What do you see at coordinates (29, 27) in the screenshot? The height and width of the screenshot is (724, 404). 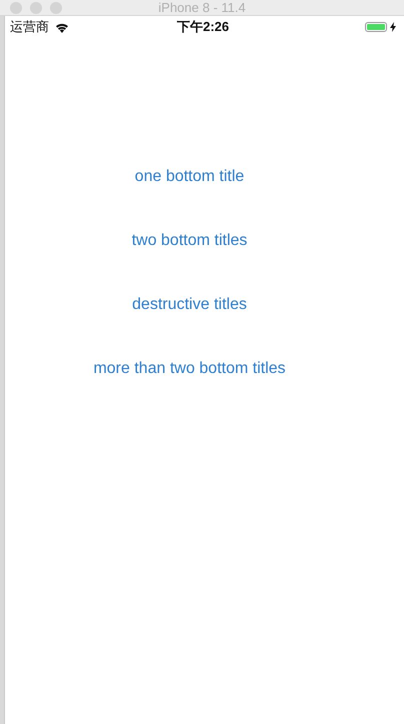 I see `carrier-label: 运营商` at bounding box center [29, 27].